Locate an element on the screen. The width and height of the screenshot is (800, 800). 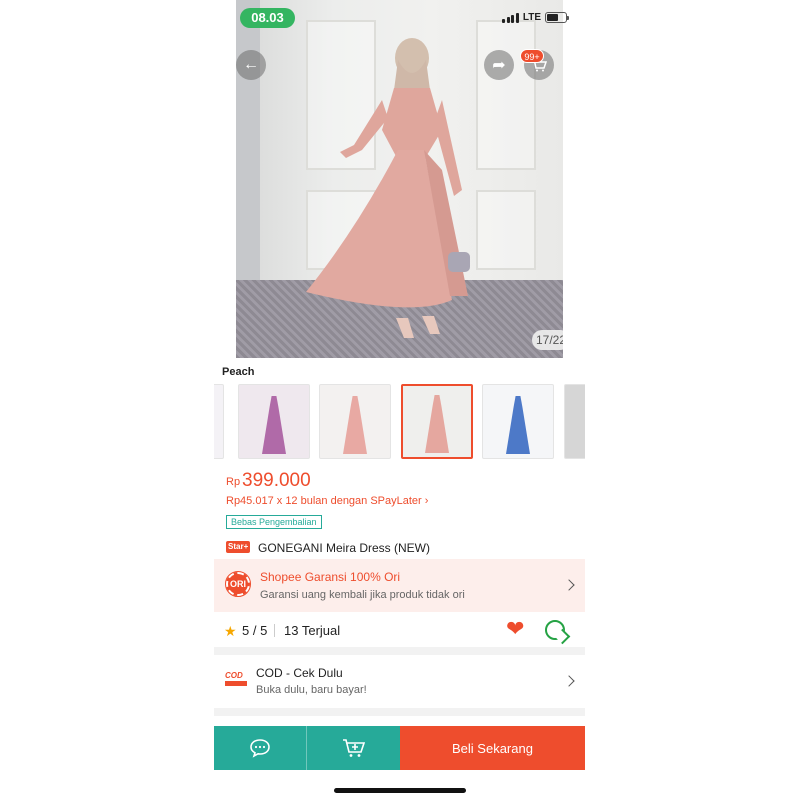
product-name: GONEGANI Meira Dress (NEW) is located at coordinates (344, 548).